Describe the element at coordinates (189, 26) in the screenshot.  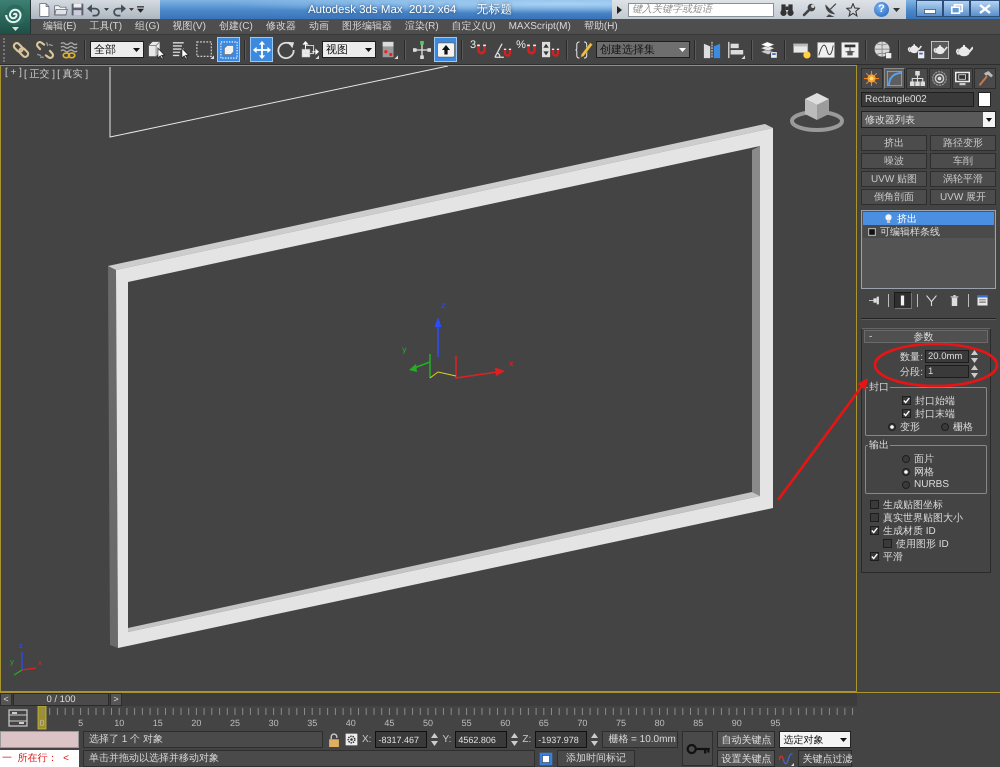
I see `menu-item: 视图(V)` at that location.